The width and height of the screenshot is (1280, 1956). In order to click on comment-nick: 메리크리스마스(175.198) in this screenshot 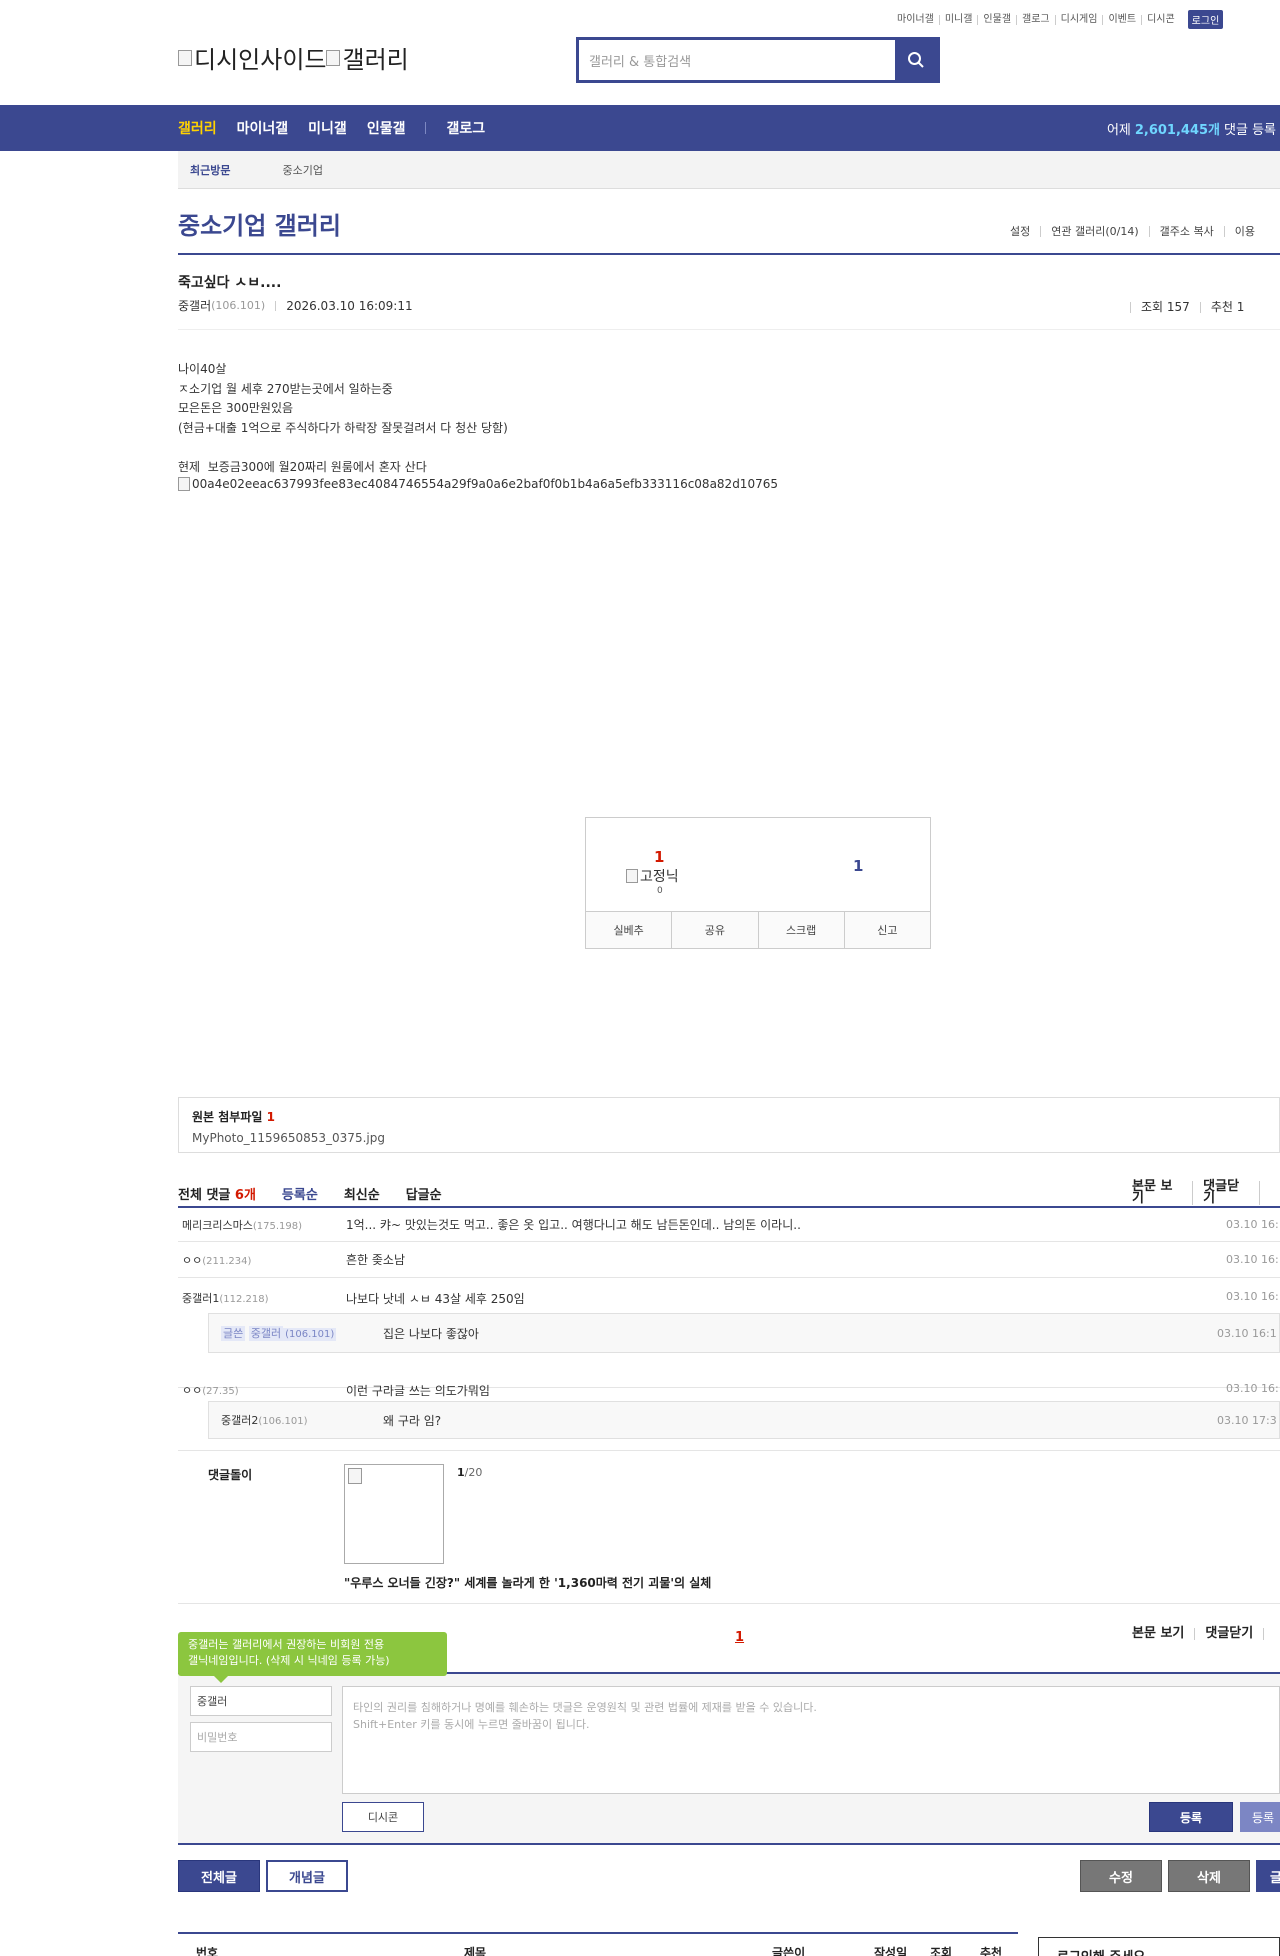, I will do `click(262, 1225)`.